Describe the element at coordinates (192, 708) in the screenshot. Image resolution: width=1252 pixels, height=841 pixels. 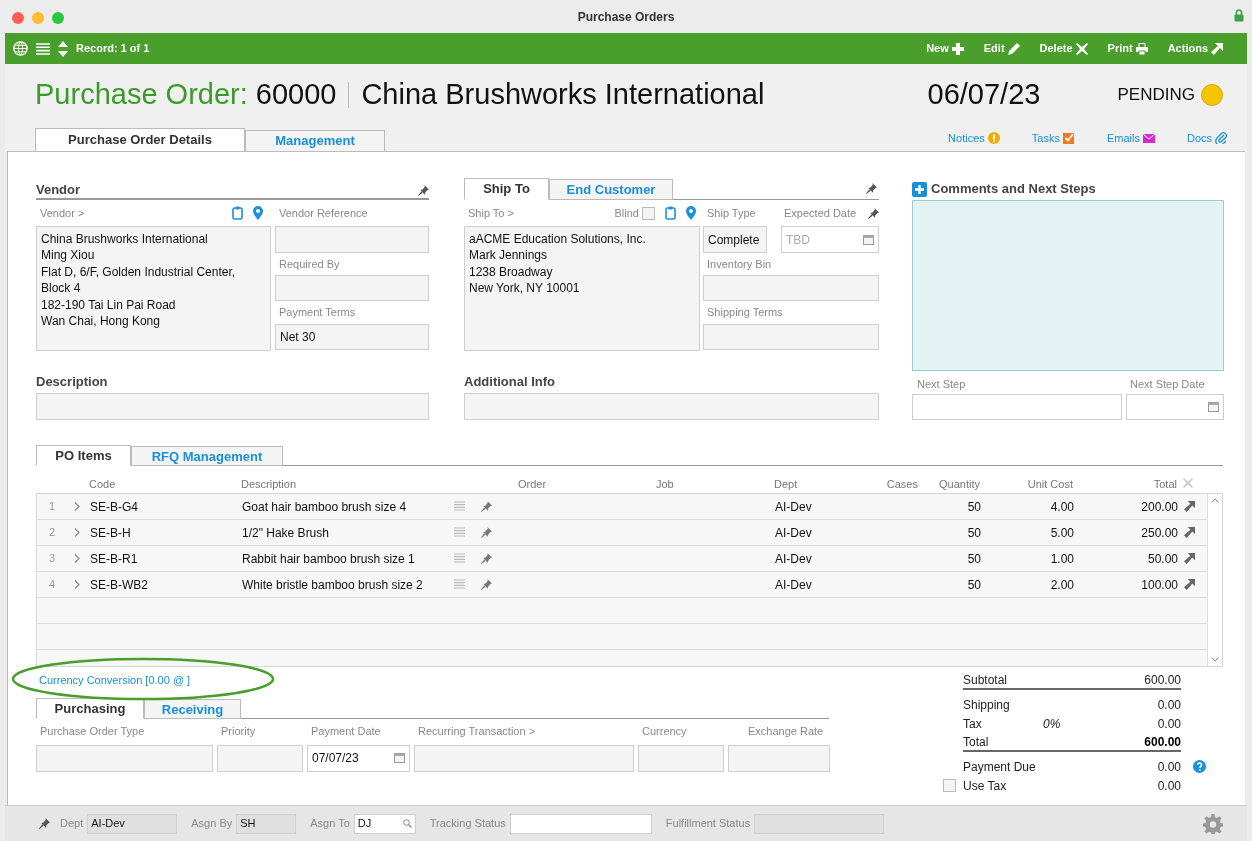
I see `tab: Receiving` at that location.